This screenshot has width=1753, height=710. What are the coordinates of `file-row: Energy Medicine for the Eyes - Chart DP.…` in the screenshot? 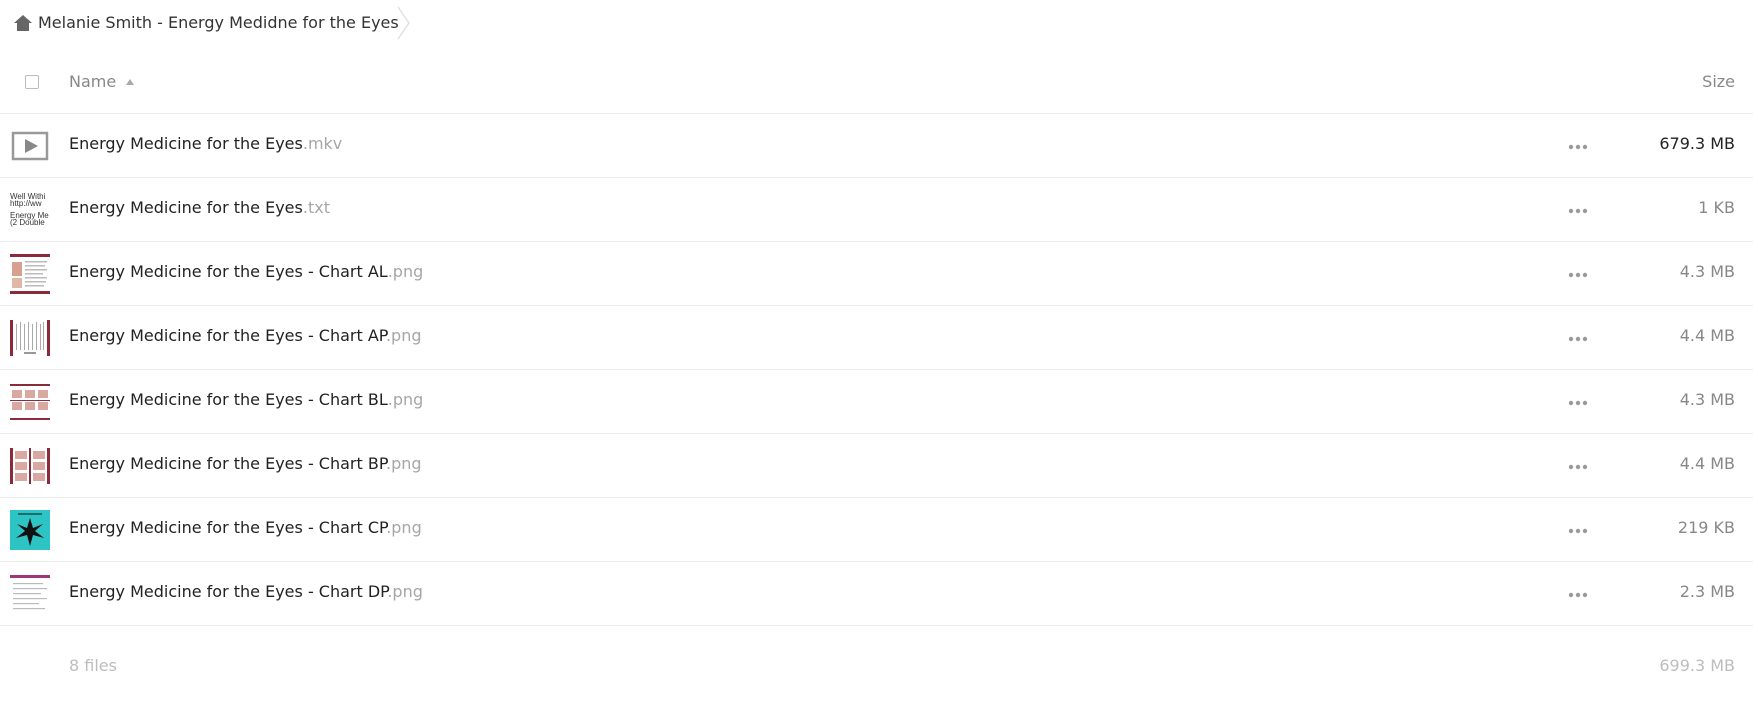 It's located at (876, 594).